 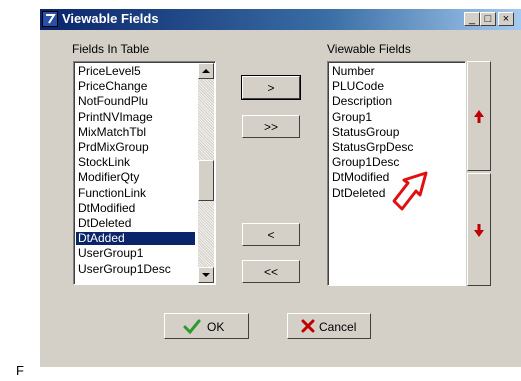 What do you see at coordinates (280, 19) in the screenshot?
I see `title-bar: Viewable Fields _ □ ×` at bounding box center [280, 19].